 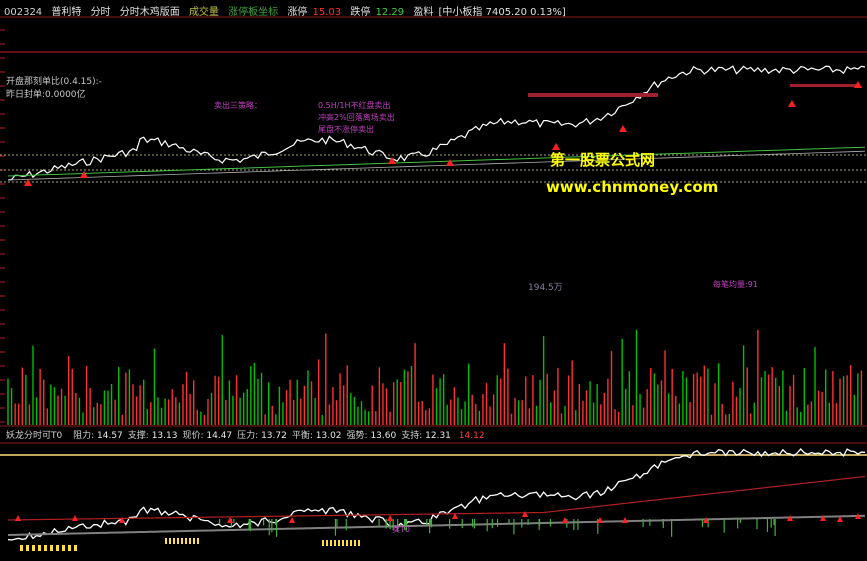 I want to click on indicator-item: 支持: 12.31, so click(x=426, y=436).